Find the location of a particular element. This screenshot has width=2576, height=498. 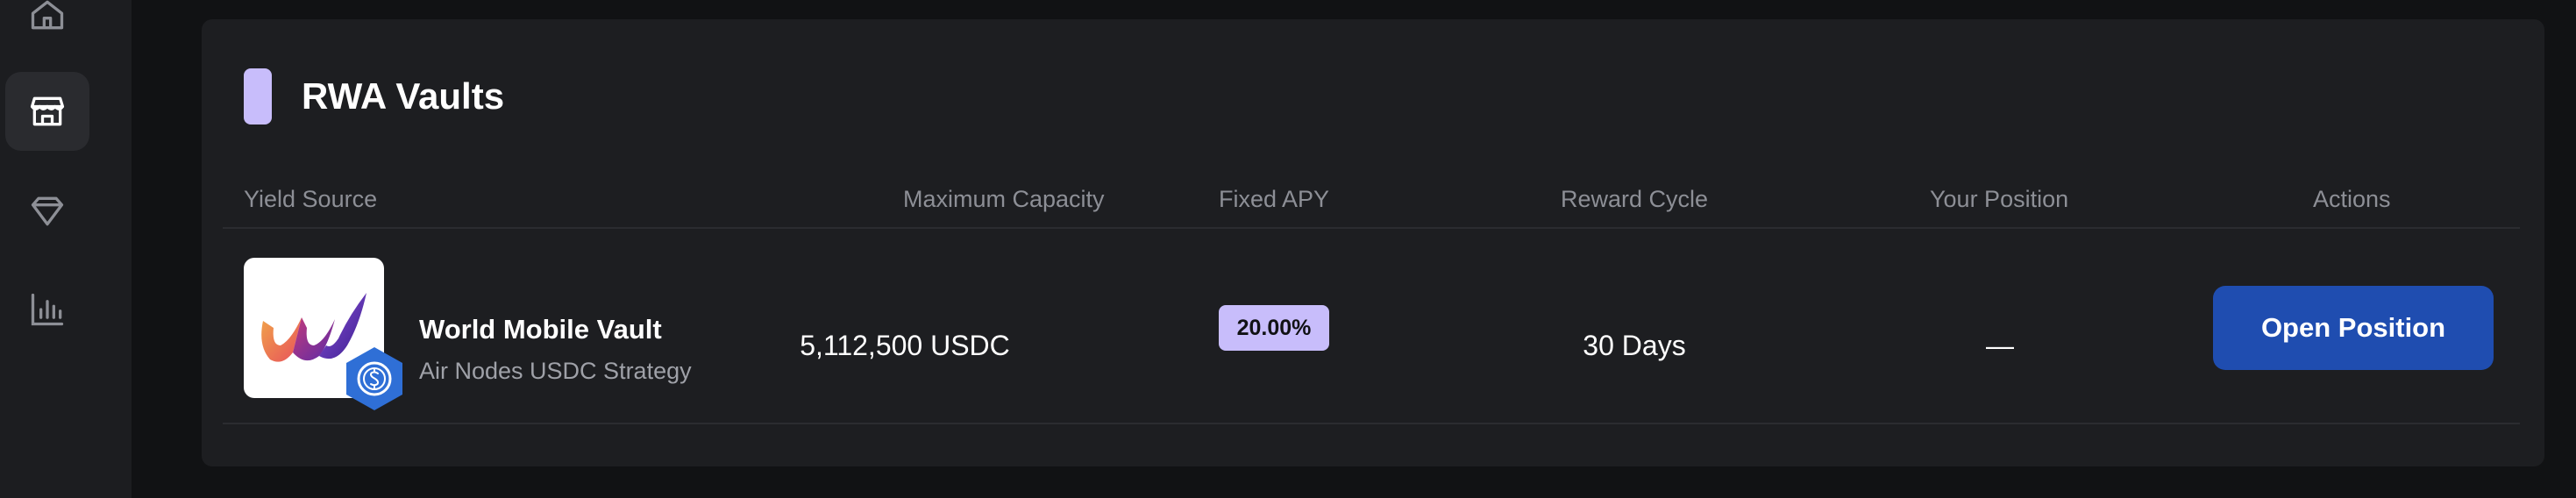

nav-store is located at coordinates (47, 111).